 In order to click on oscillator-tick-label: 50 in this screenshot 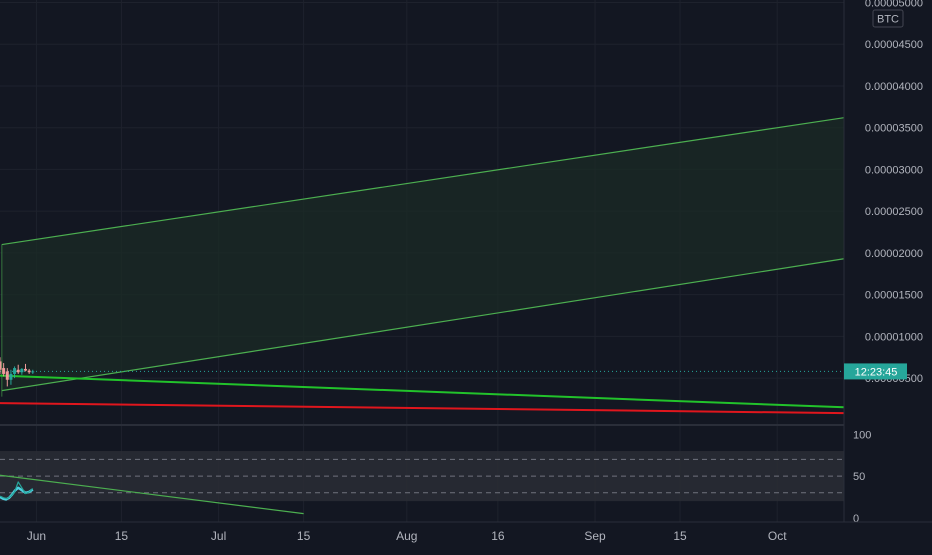, I will do `click(859, 477)`.